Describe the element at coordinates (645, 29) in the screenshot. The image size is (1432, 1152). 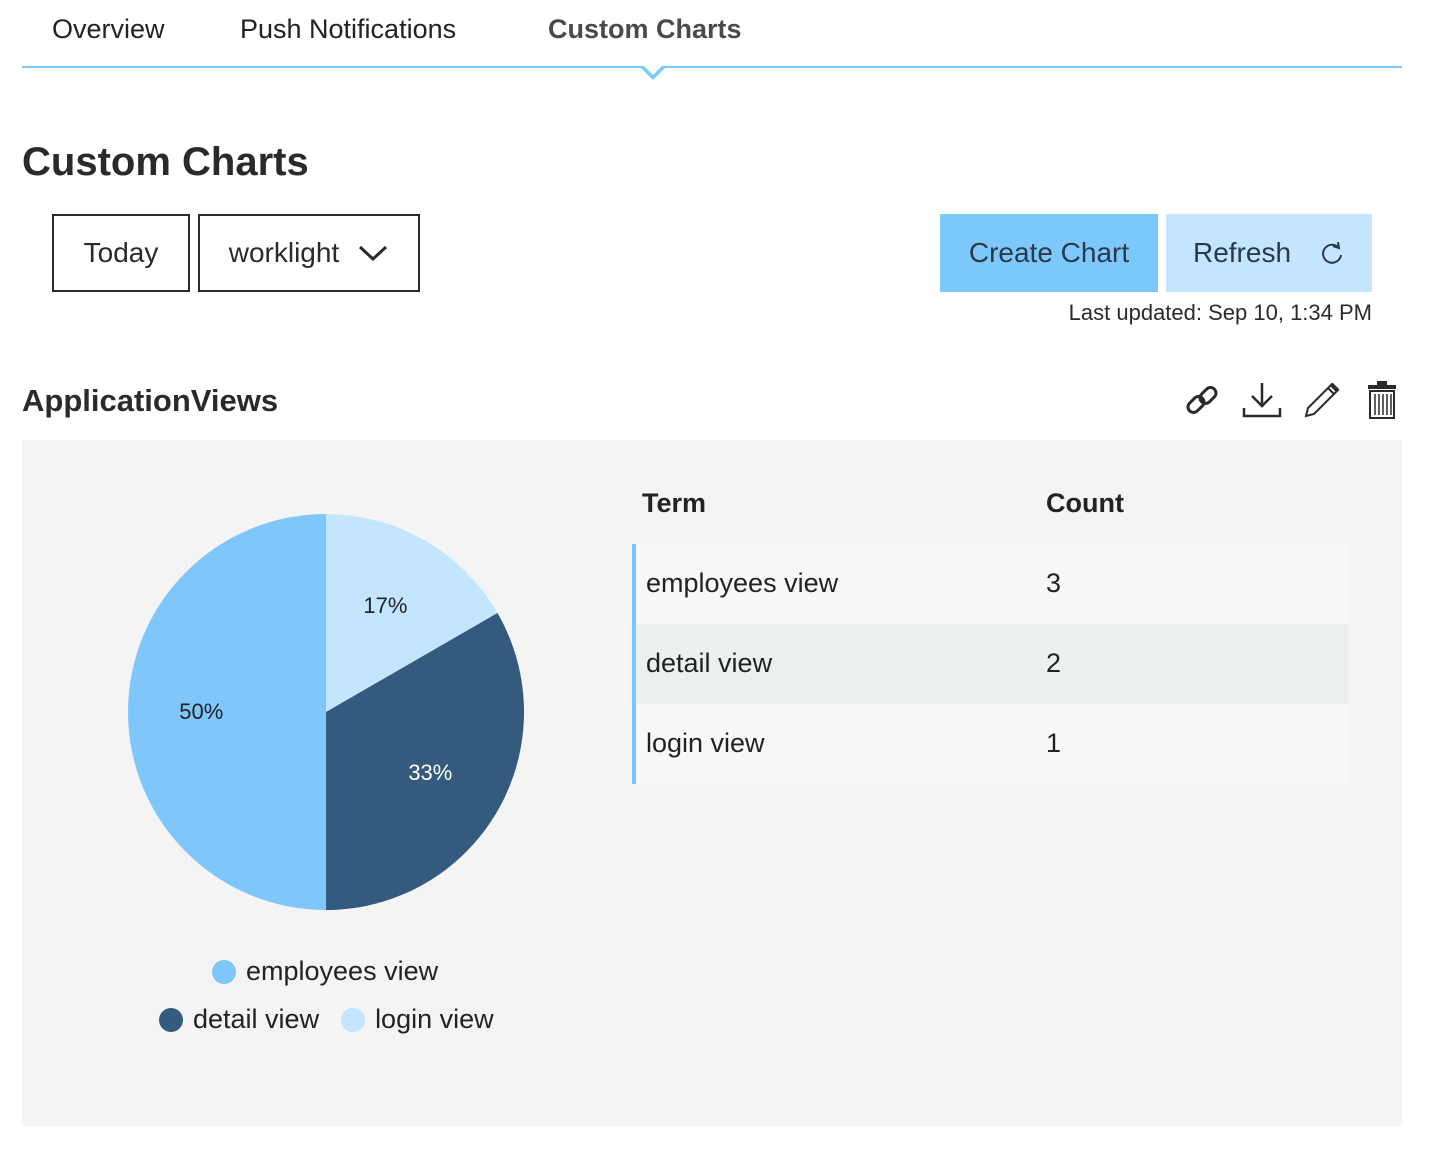
I see `tab-custom-charts: Custom Charts` at that location.